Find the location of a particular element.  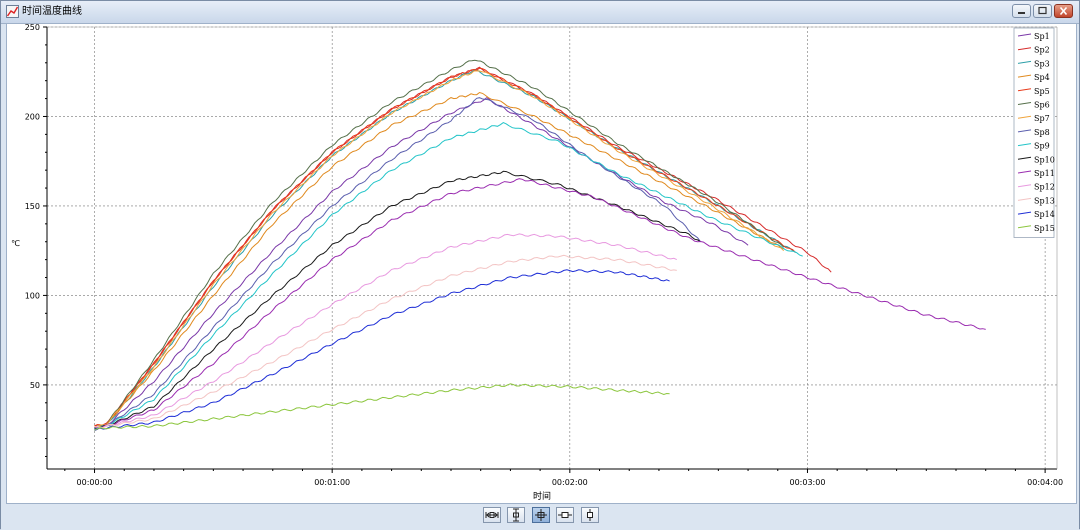

close-button is located at coordinates (1063, 11).